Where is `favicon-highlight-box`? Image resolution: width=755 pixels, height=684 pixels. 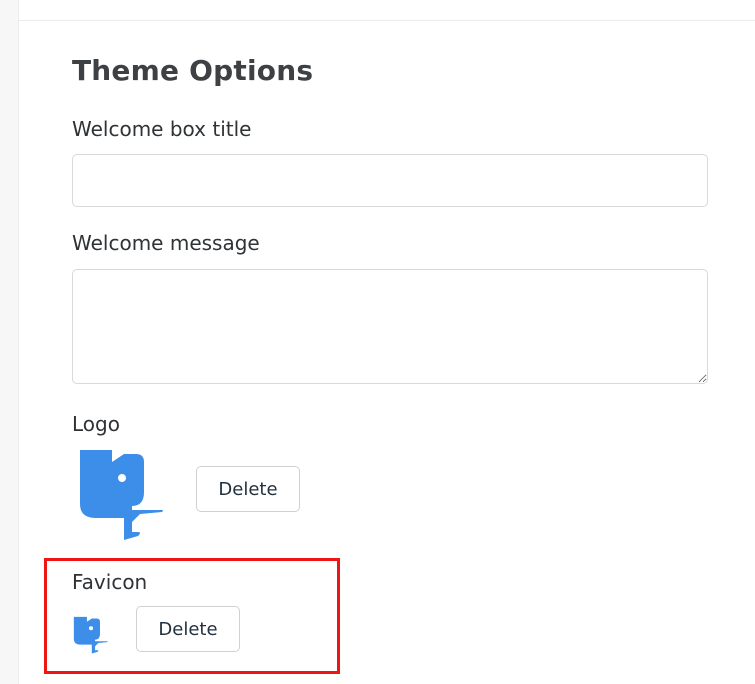
favicon-highlight-box is located at coordinates (192, 616).